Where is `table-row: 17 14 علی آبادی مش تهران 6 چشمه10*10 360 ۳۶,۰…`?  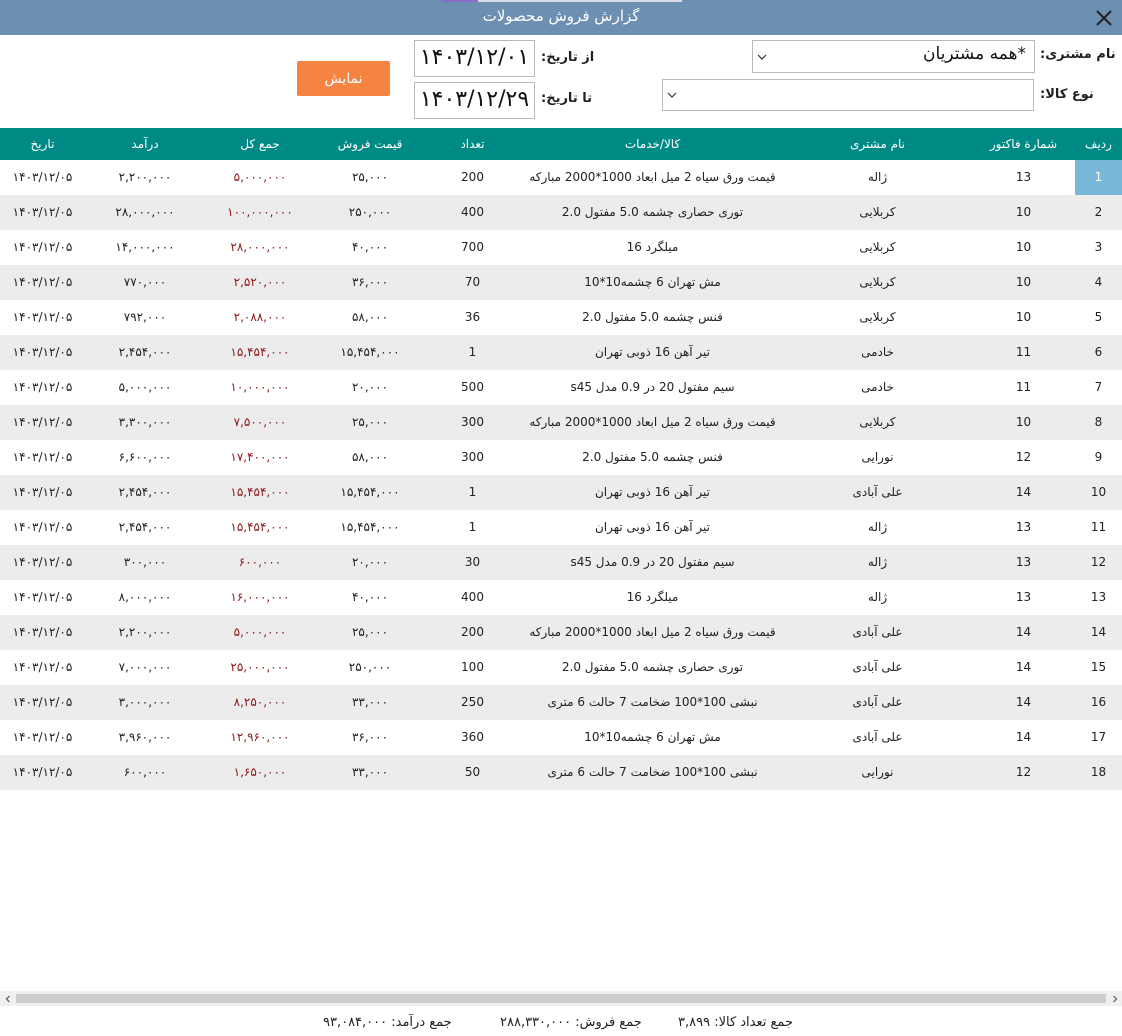
table-row: 17 14 علی آبادی مش تهران 6 چشمه10*10 360 ۳۶,۰… is located at coordinates (561, 737).